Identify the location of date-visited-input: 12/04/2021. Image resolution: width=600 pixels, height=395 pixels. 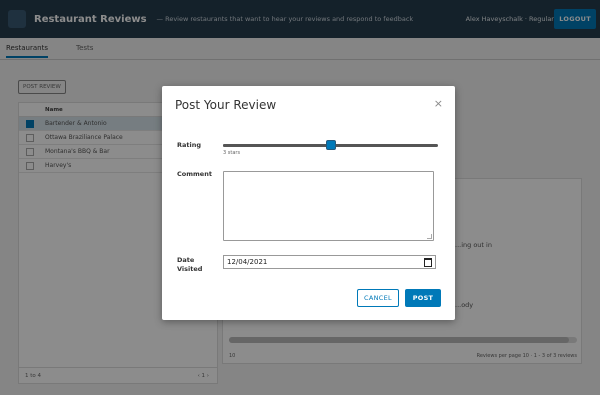
(329, 262).